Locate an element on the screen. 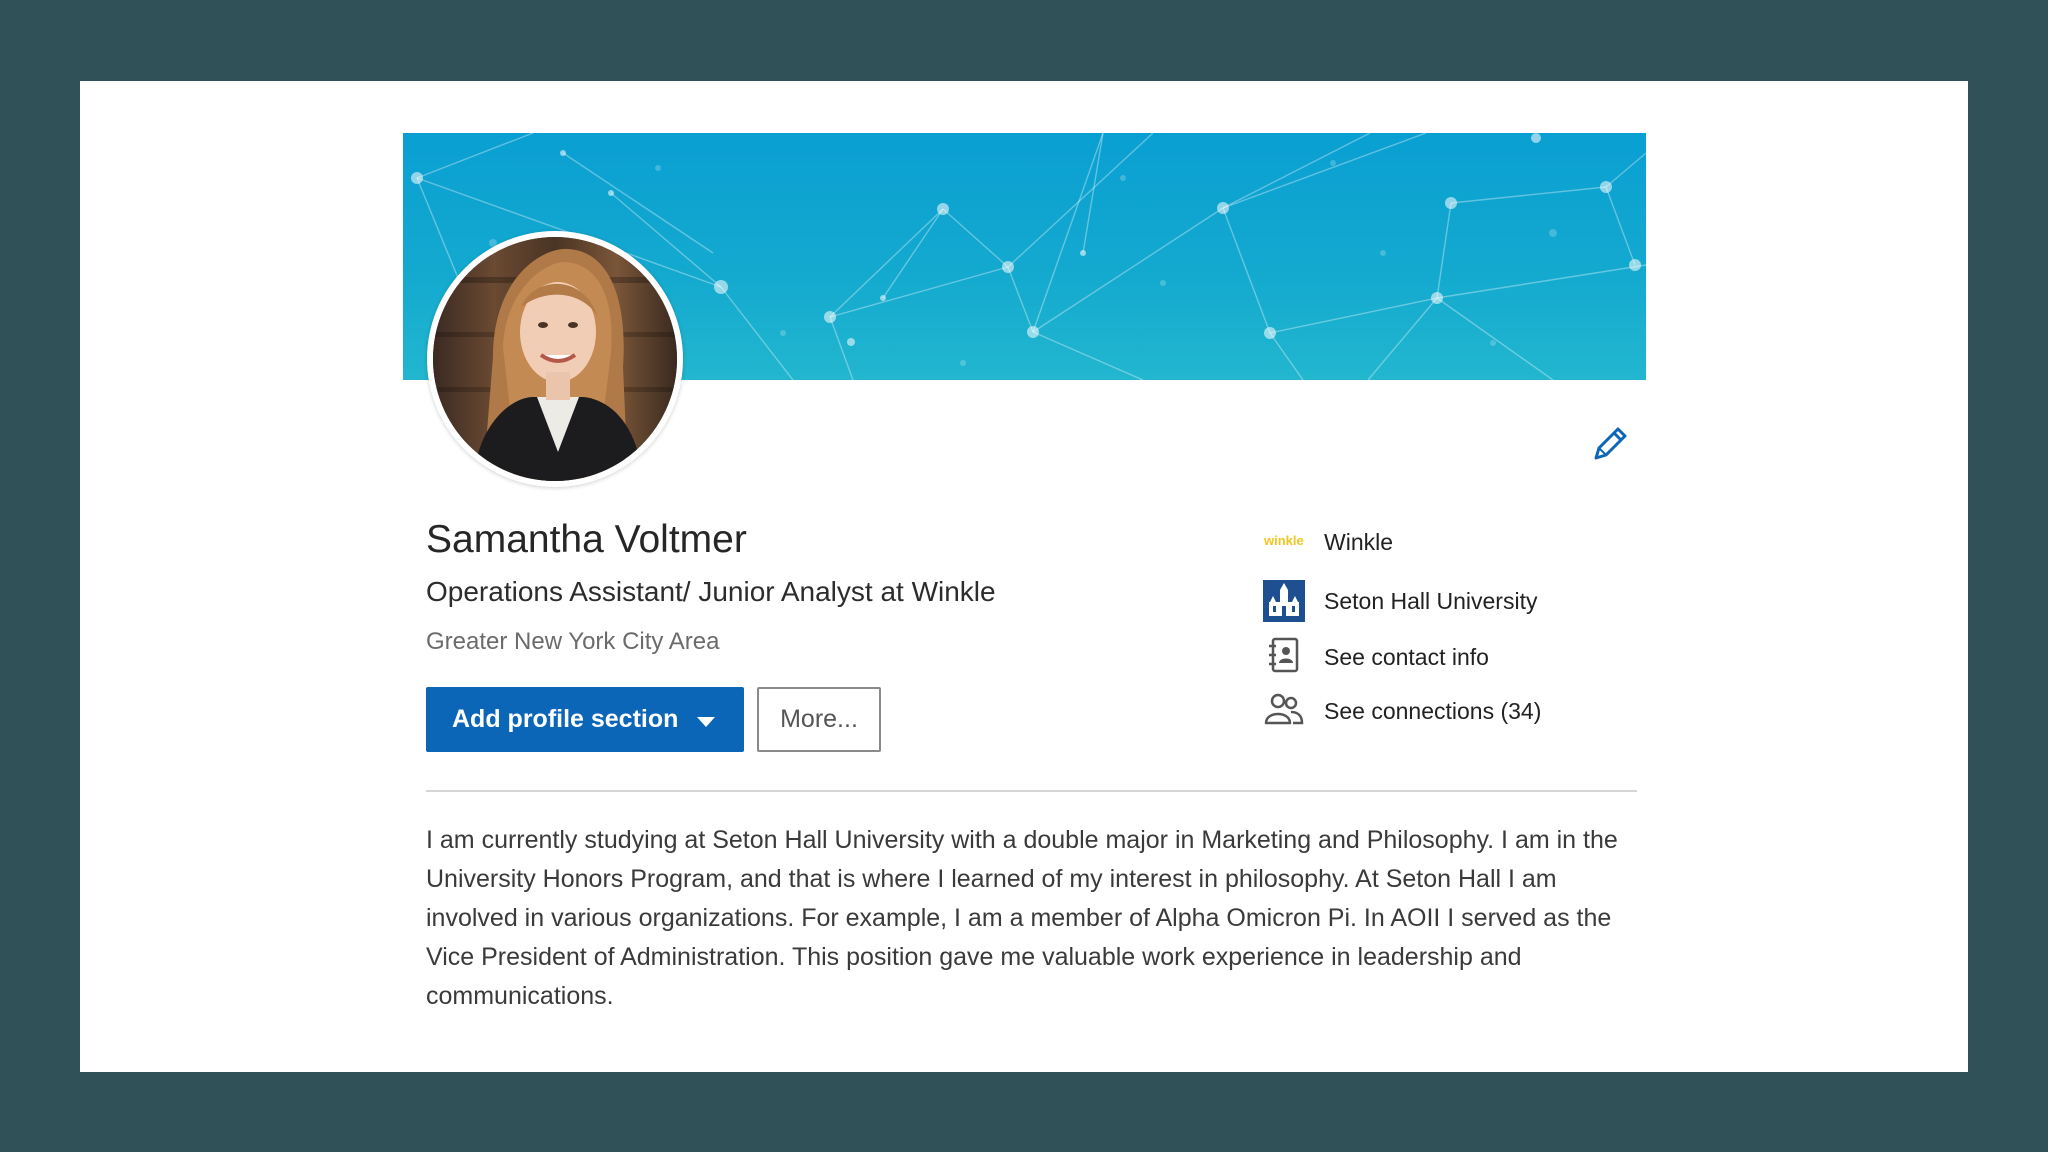 This screenshot has width=2048, height=1152. sidebar-item-label: See connections (34) is located at coordinates (1433, 710).